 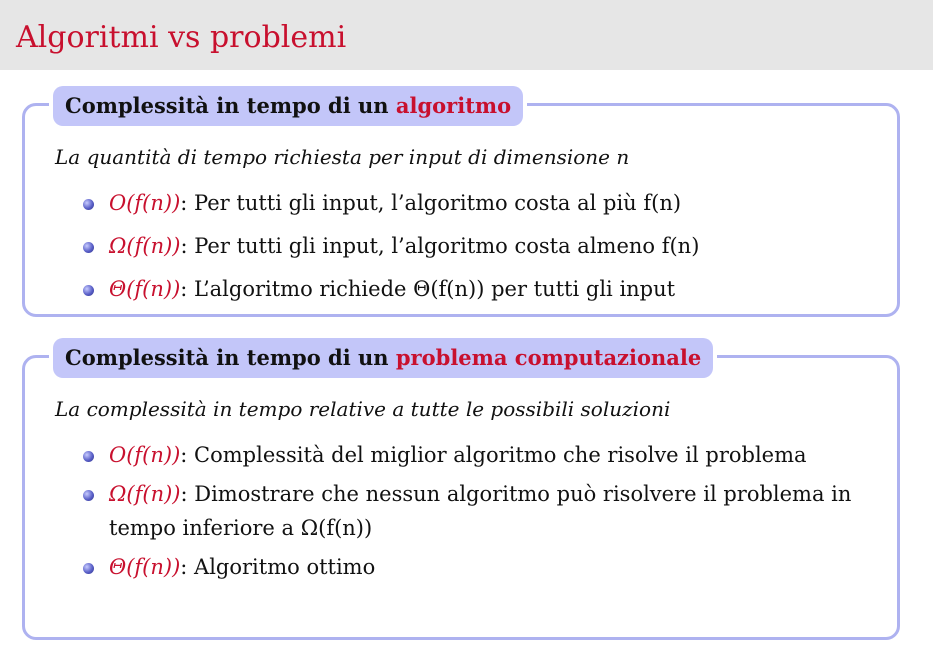 What do you see at coordinates (548, 357) in the screenshot?
I see `block-title-highlight: problema computazionale` at bounding box center [548, 357].